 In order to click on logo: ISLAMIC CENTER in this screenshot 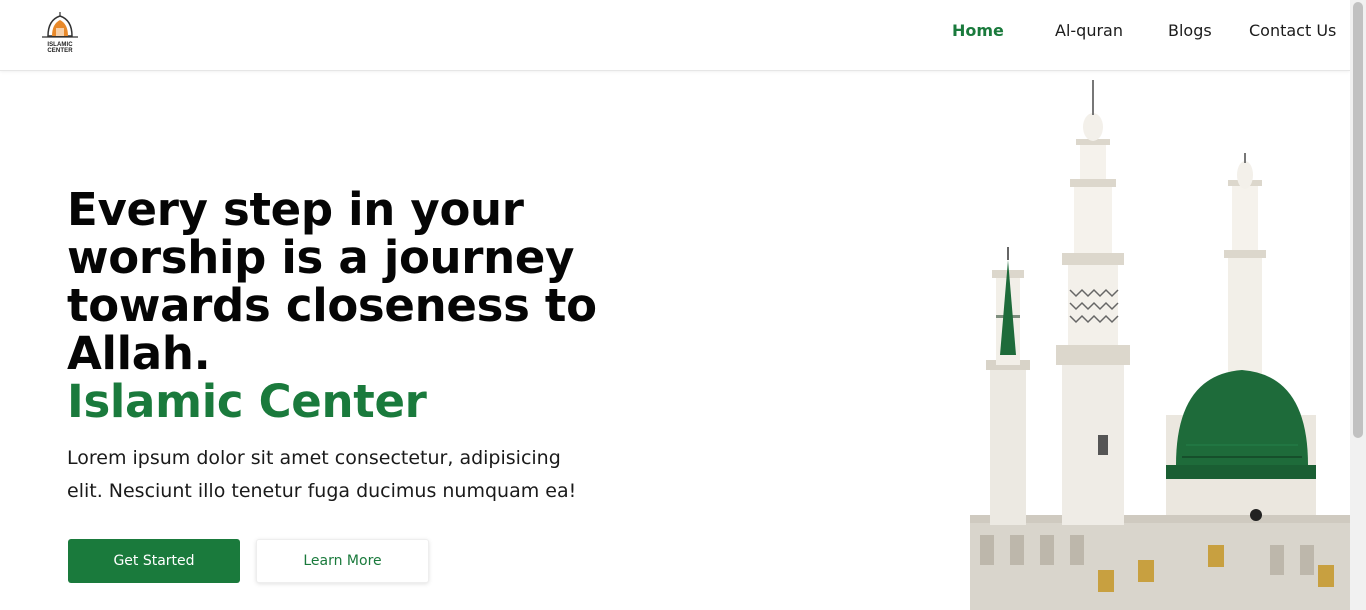, I will do `click(60, 32)`.